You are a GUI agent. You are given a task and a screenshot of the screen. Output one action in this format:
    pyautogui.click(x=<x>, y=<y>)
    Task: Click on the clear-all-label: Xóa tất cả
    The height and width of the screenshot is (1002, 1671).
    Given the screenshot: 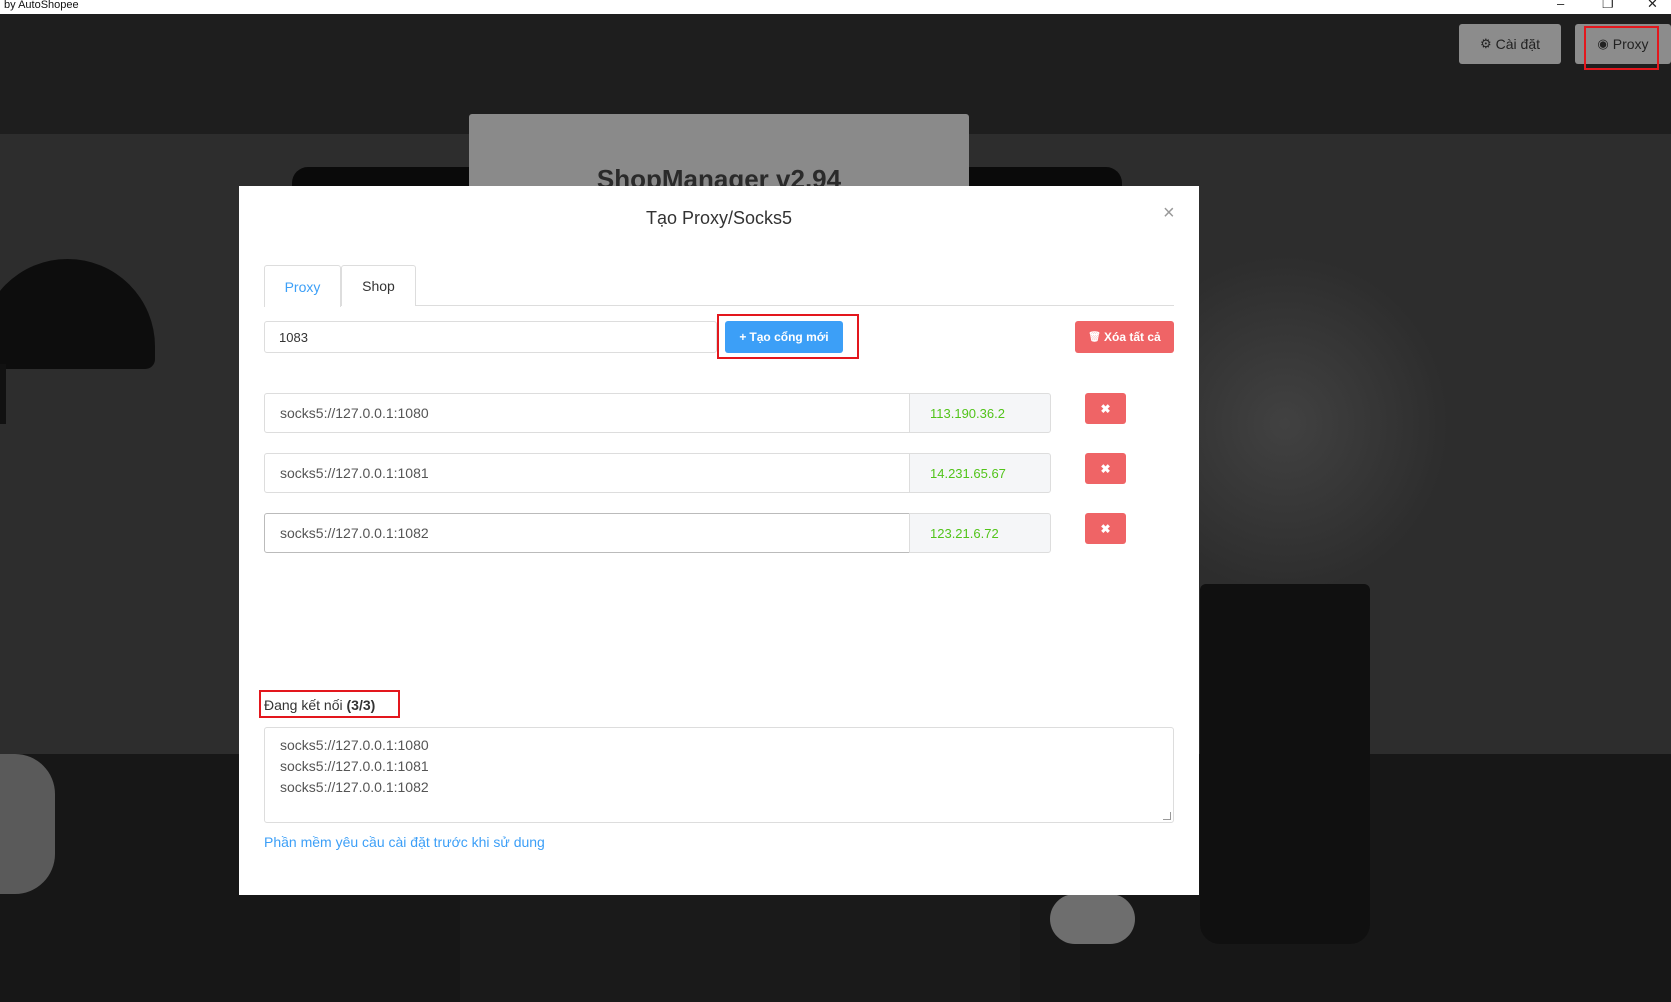 What is the action you would take?
    pyautogui.click(x=1132, y=337)
    